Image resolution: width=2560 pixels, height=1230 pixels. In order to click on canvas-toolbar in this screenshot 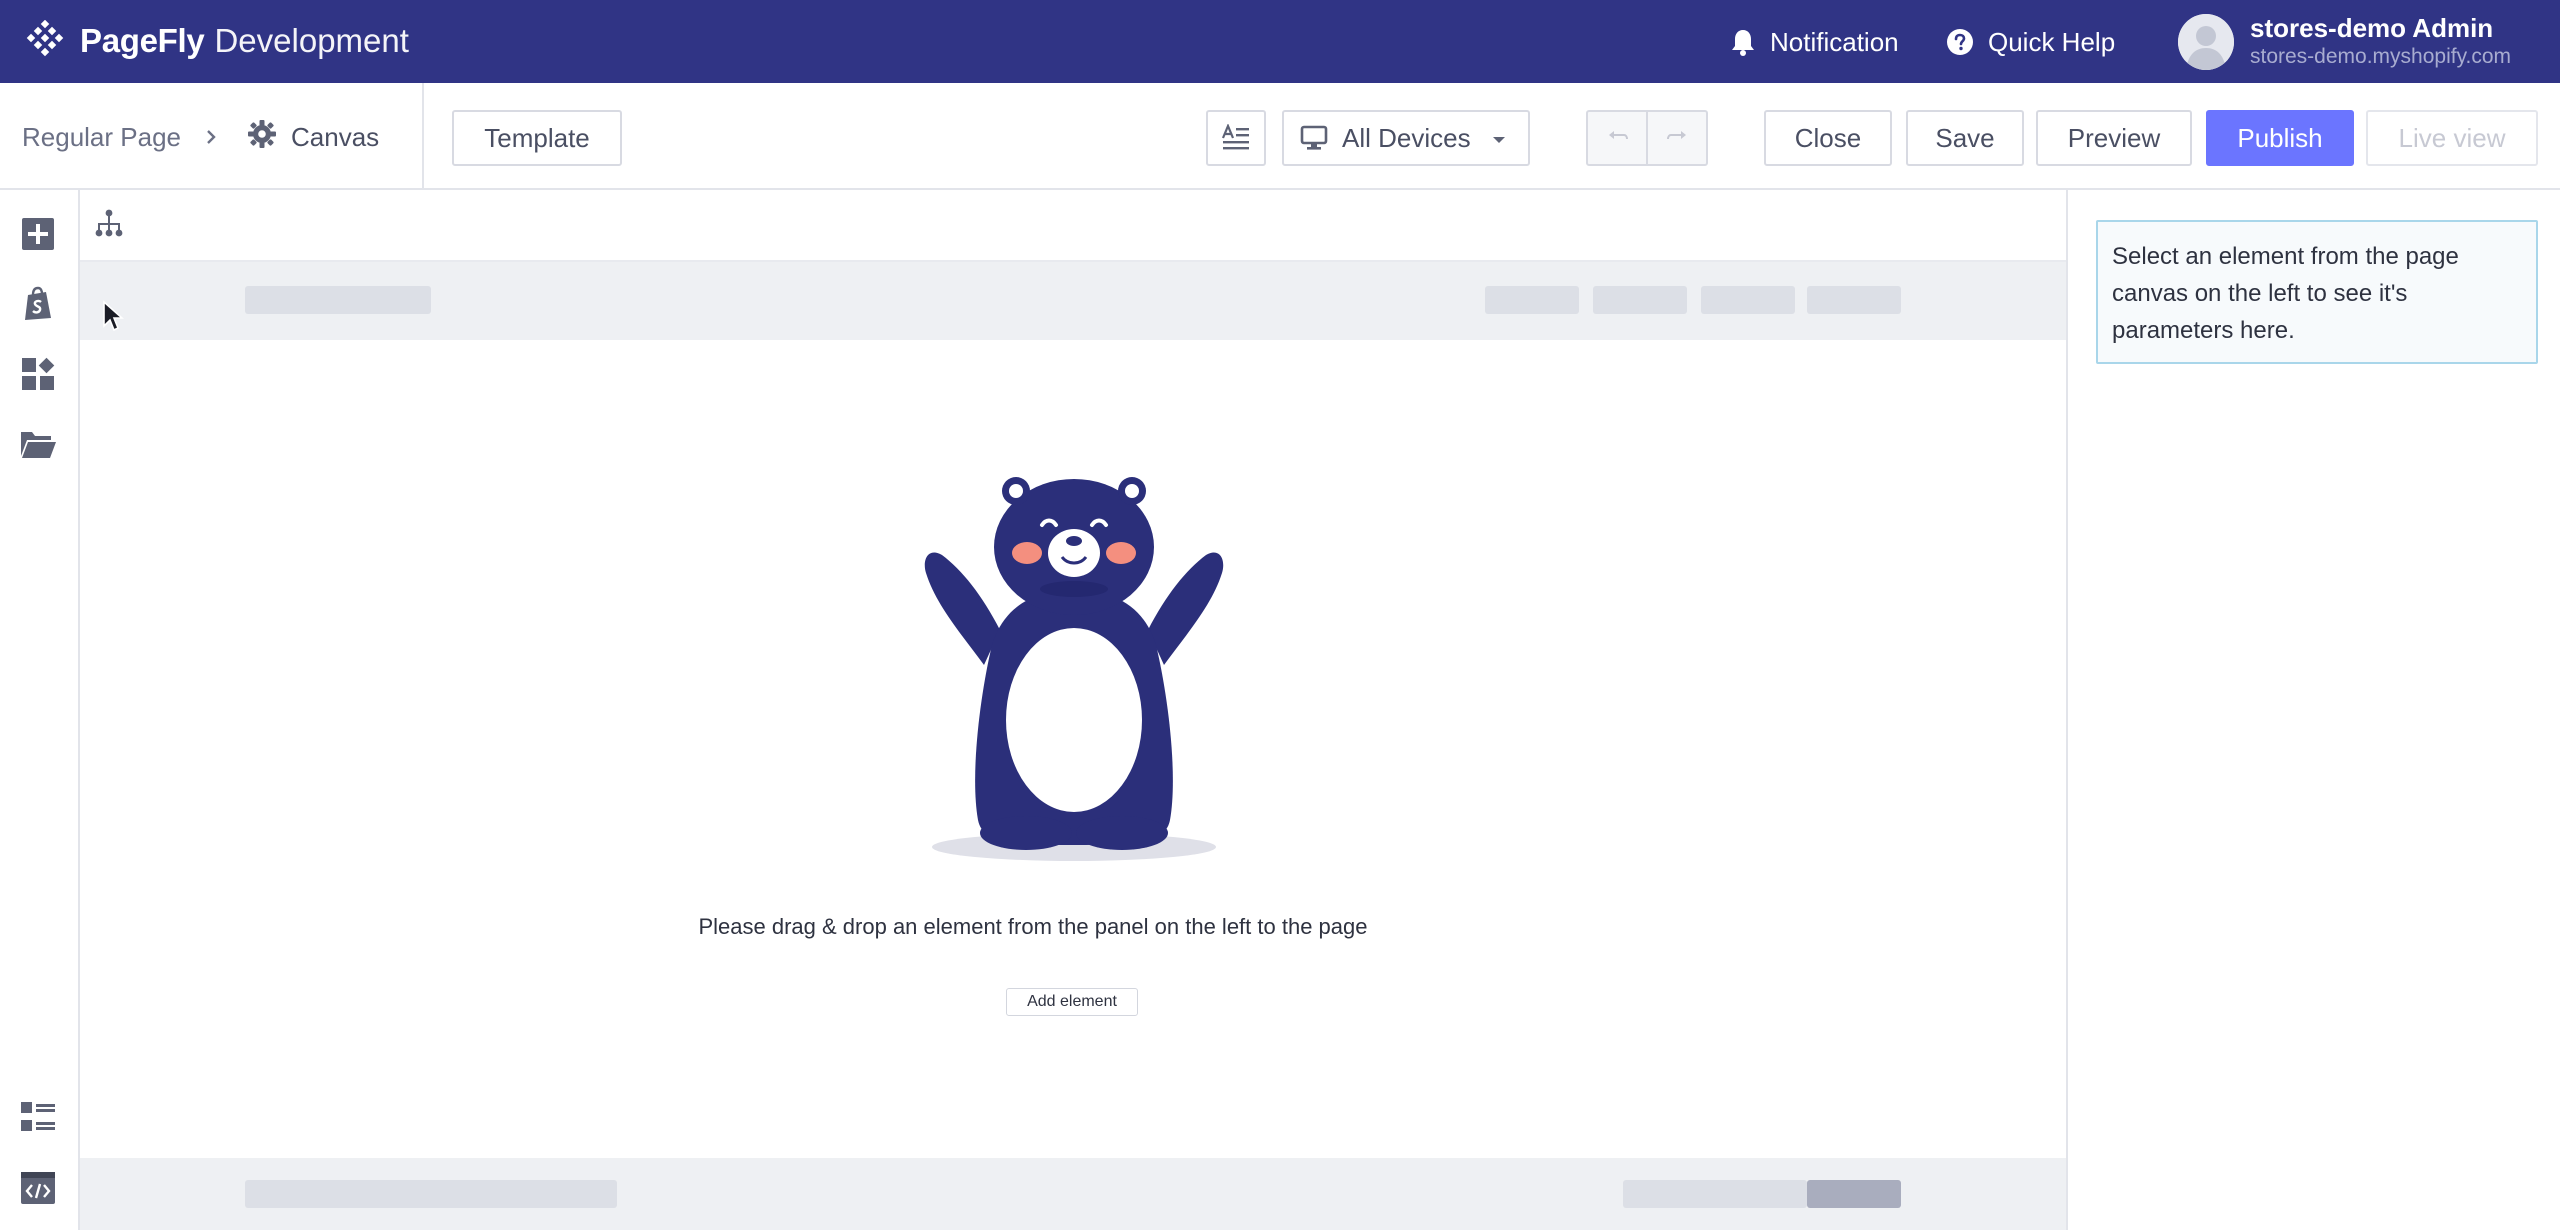, I will do `click(1073, 226)`.